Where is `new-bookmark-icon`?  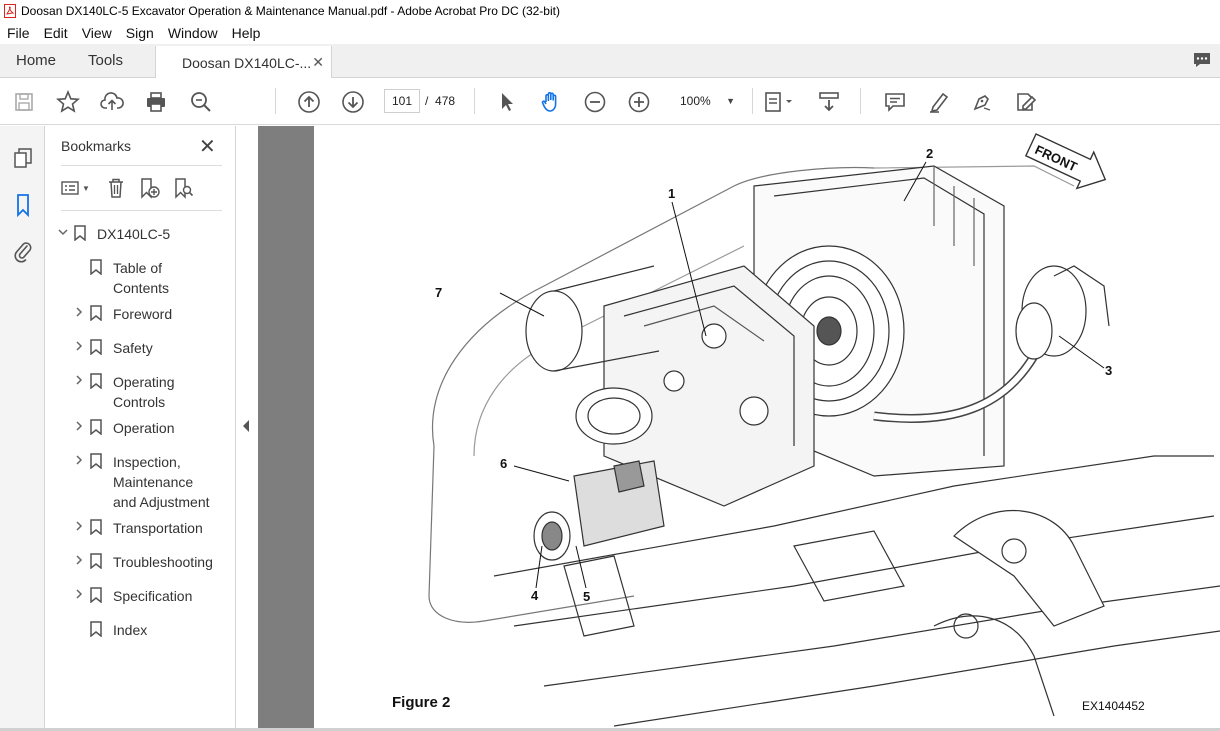
new-bookmark-icon is located at coordinates (149, 188).